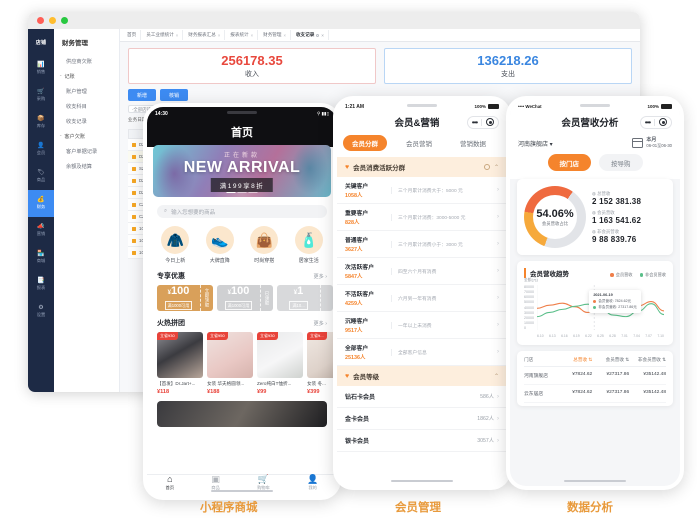  What do you see at coordinates (621, 162) in the screenshot?
I see `view-toggle-1: 按导购` at bounding box center [621, 162].